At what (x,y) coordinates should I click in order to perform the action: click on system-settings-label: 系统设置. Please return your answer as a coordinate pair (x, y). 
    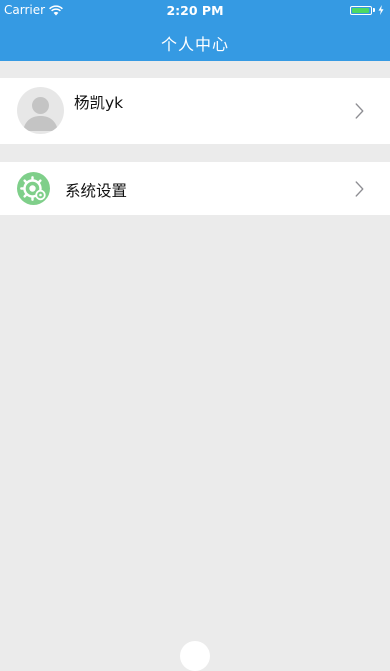
    Looking at the image, I should click on (96, 191).